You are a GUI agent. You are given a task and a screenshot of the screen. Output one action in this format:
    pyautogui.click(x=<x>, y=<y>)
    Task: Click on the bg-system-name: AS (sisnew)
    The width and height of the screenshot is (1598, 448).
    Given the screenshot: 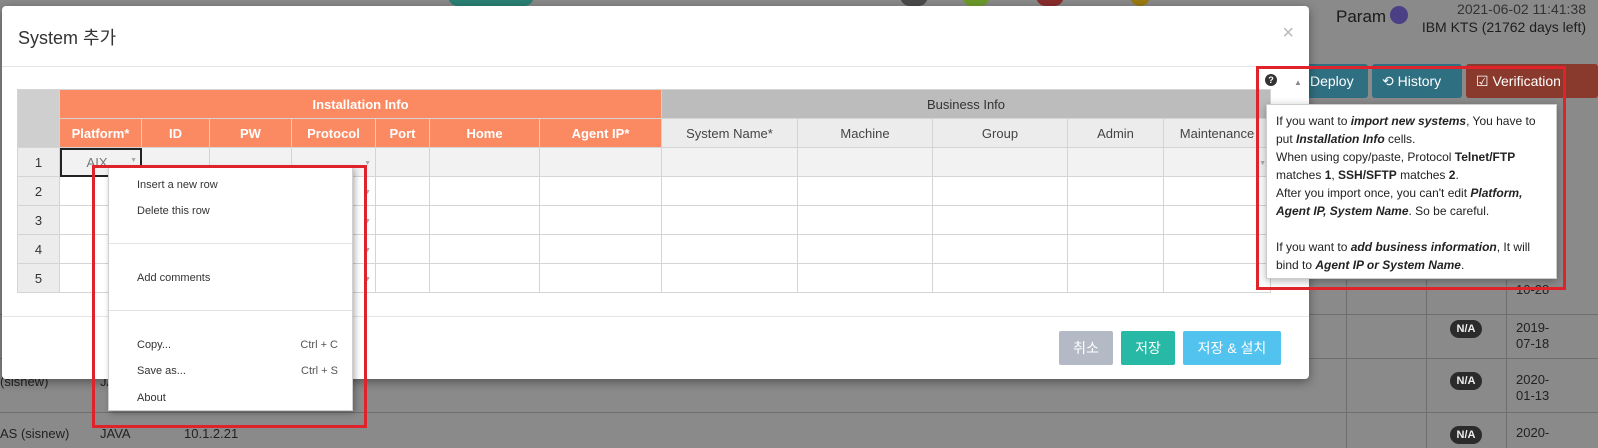 What is the action you would take?
    pyautogui.click(x=35, y=433)
    